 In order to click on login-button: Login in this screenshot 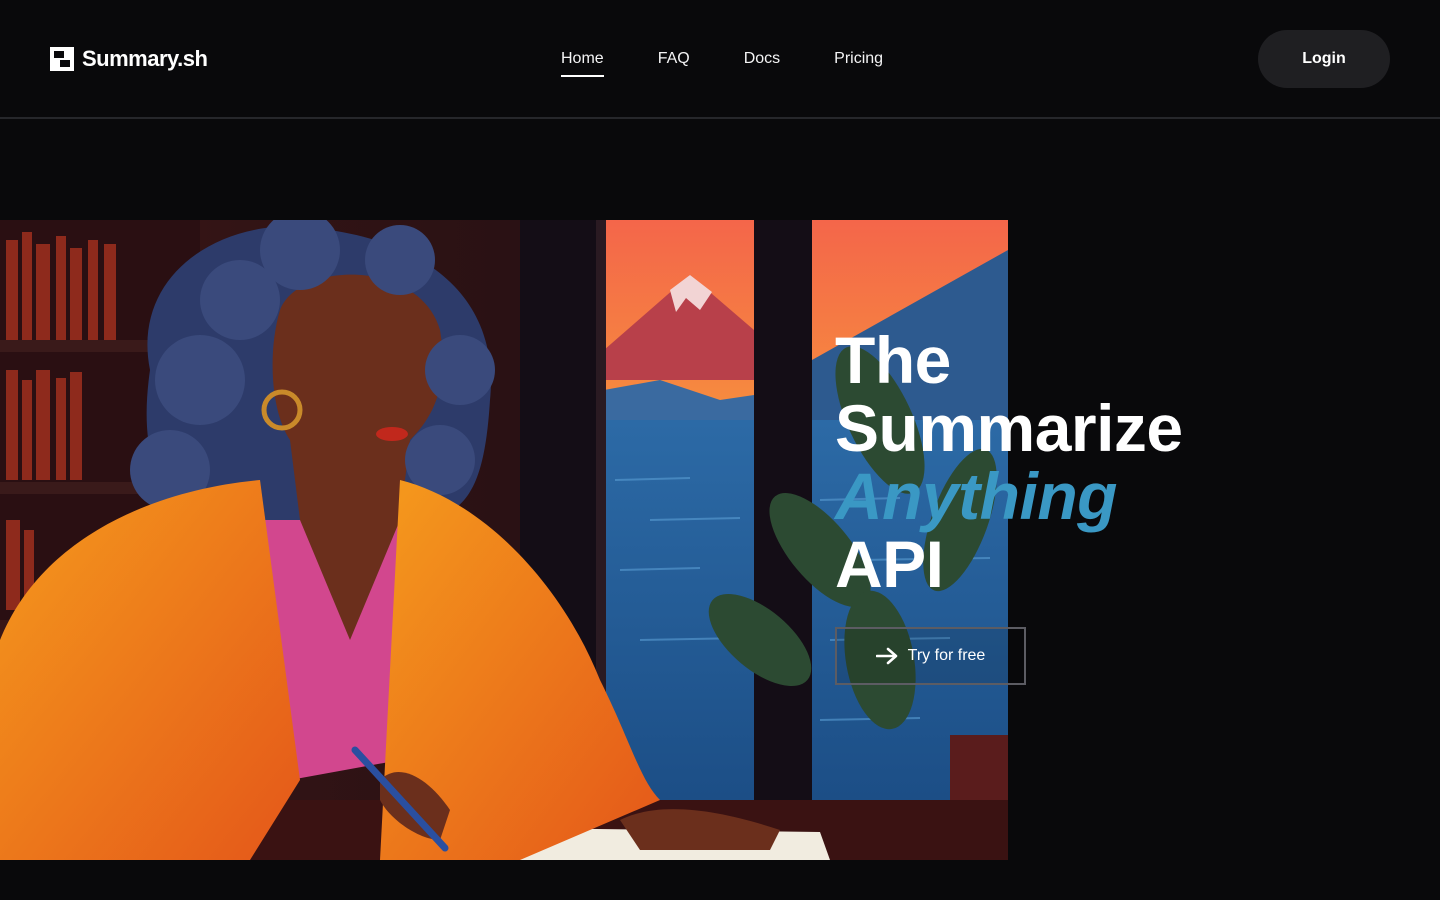, I will do `click(1324, 59)`.